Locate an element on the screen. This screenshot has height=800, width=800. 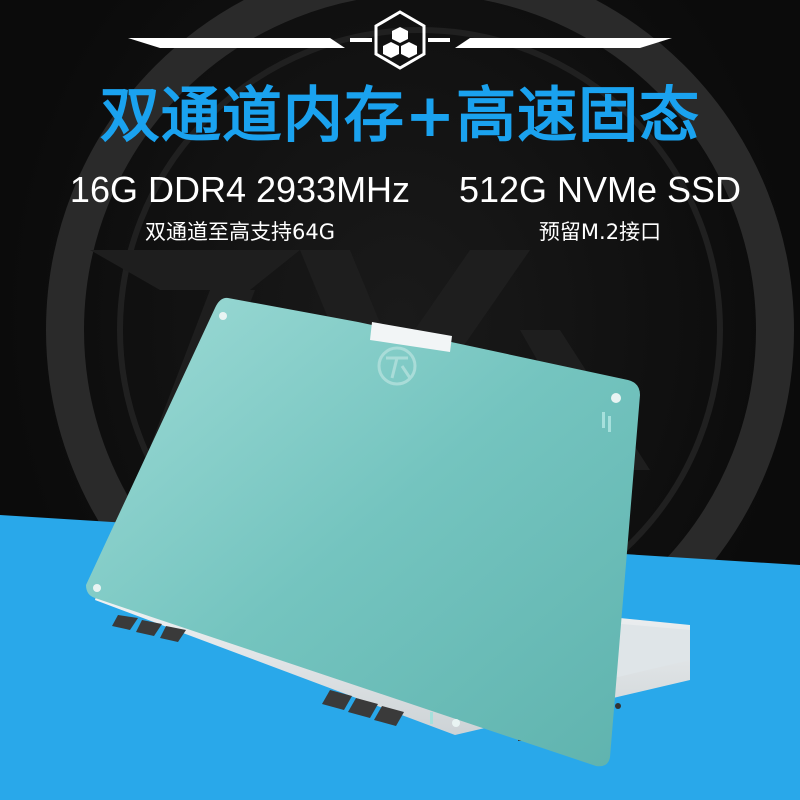
storage-note: 预留M.2接口 is located at coordinates (600, 232).